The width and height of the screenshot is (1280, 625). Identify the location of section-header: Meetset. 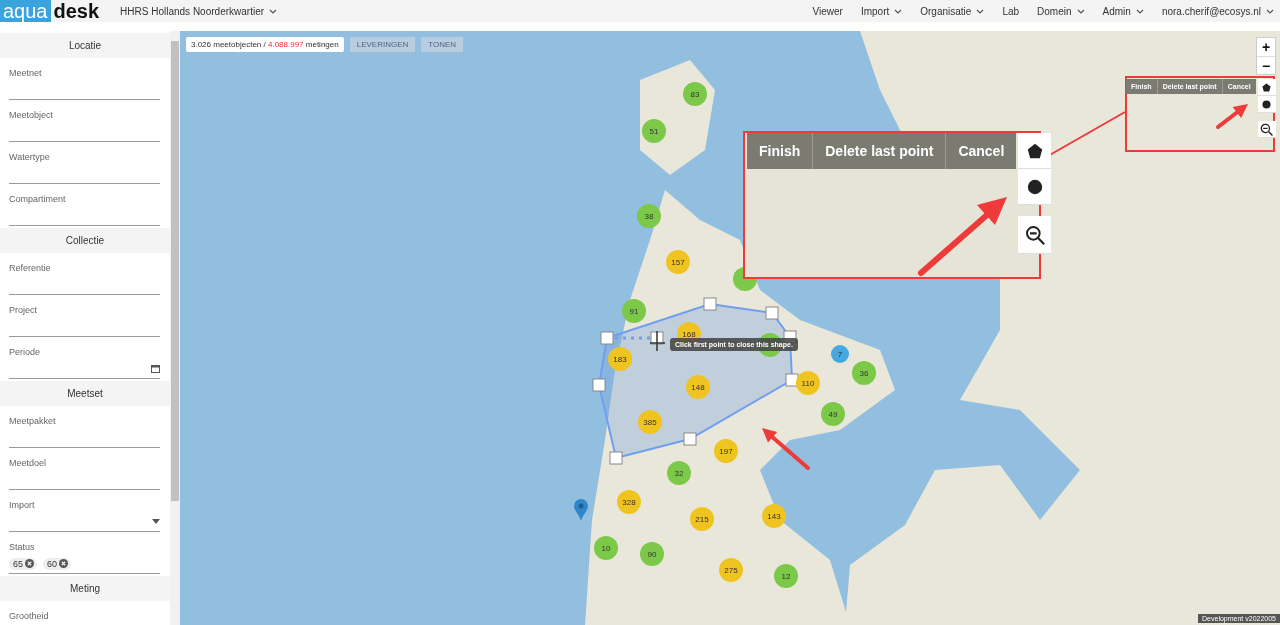
(85, 393).